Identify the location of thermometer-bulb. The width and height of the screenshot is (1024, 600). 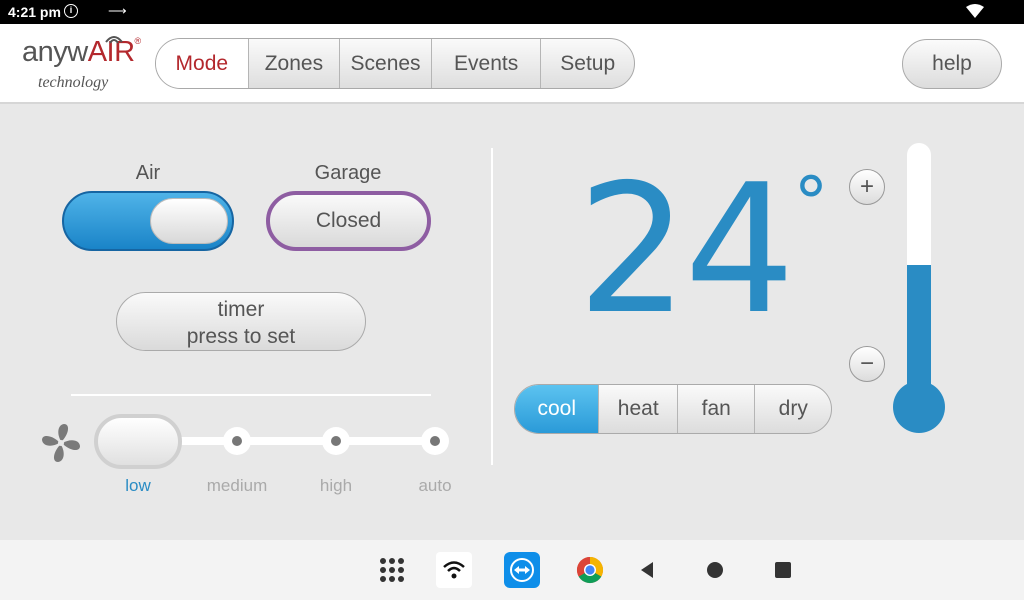
(919, 407).